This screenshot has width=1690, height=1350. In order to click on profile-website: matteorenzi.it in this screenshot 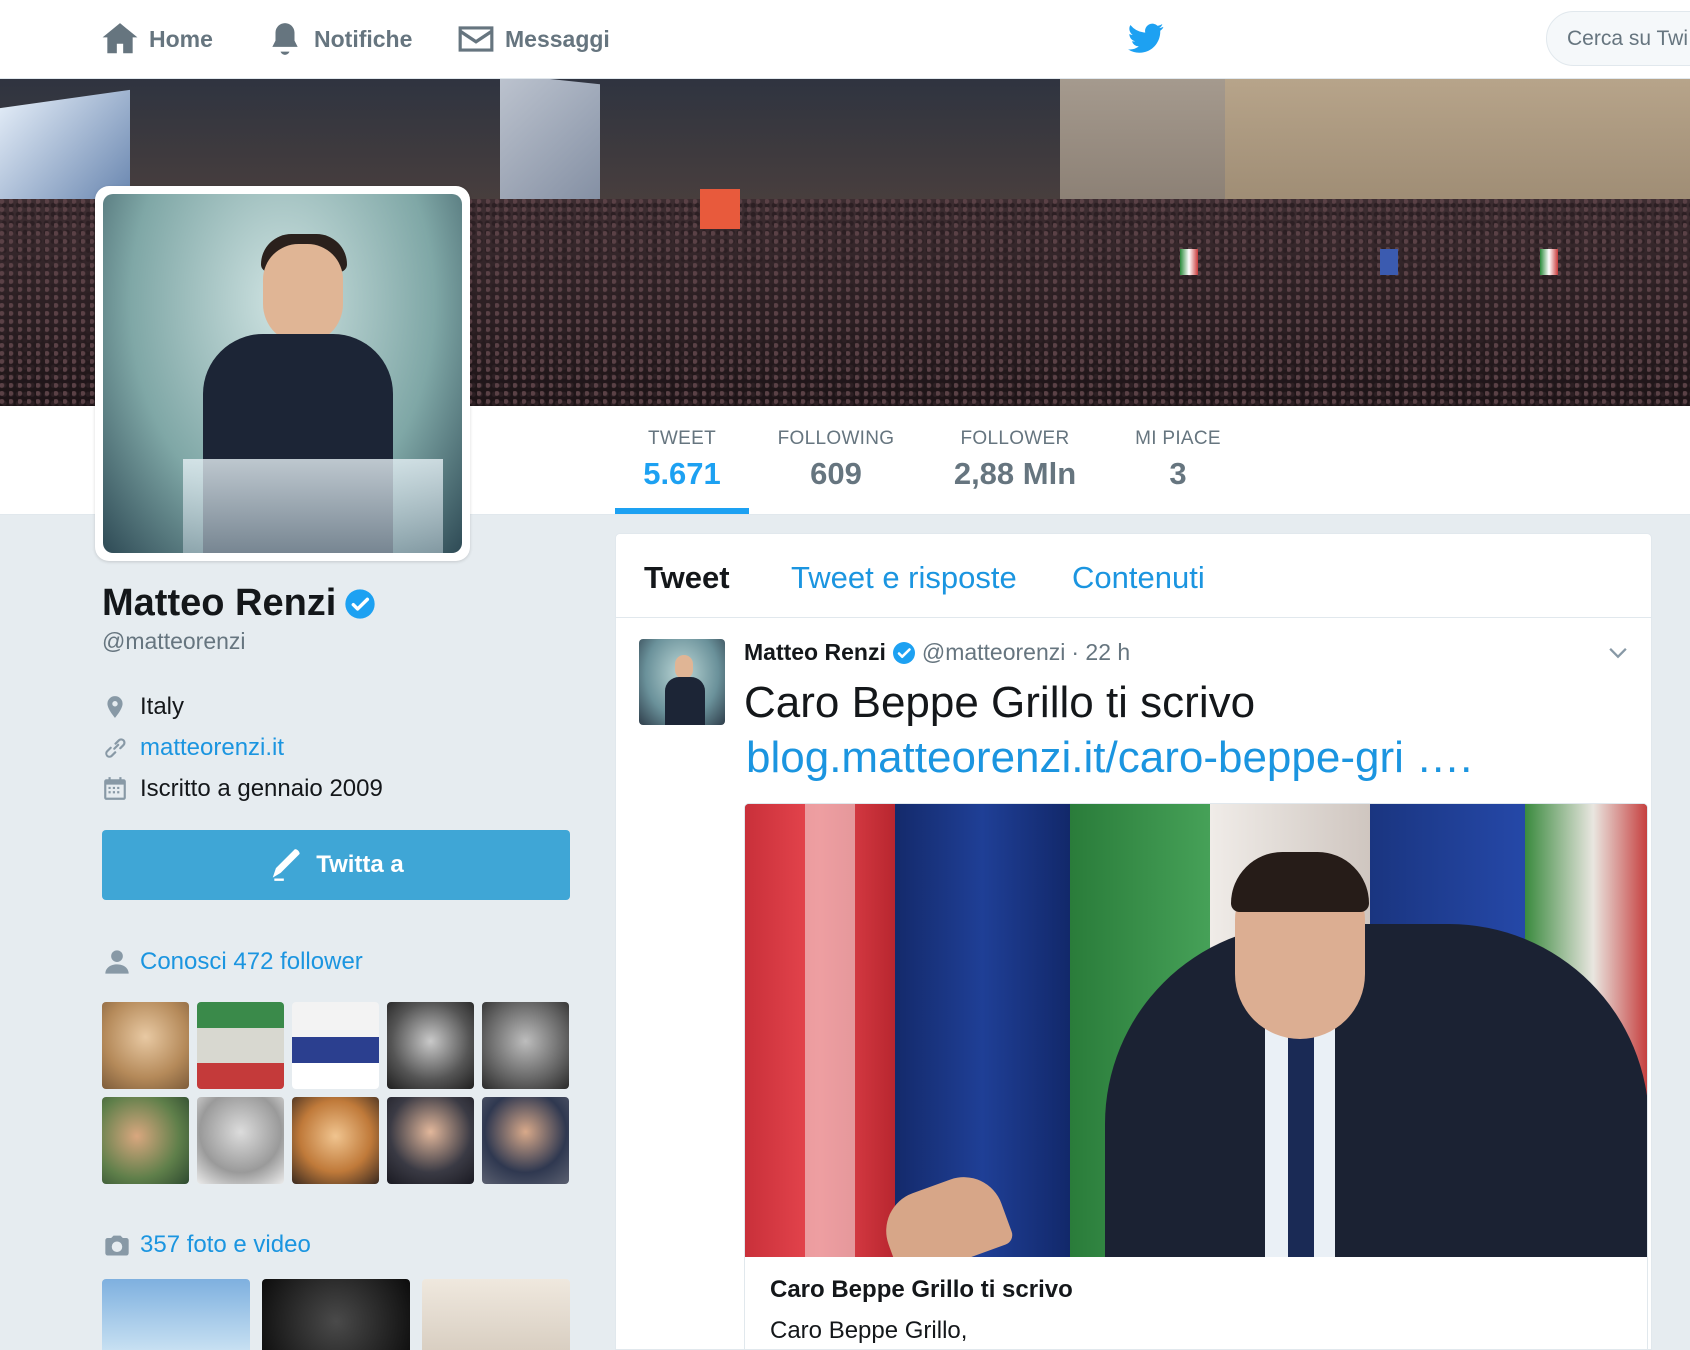, I will do `click(193, 748)`.